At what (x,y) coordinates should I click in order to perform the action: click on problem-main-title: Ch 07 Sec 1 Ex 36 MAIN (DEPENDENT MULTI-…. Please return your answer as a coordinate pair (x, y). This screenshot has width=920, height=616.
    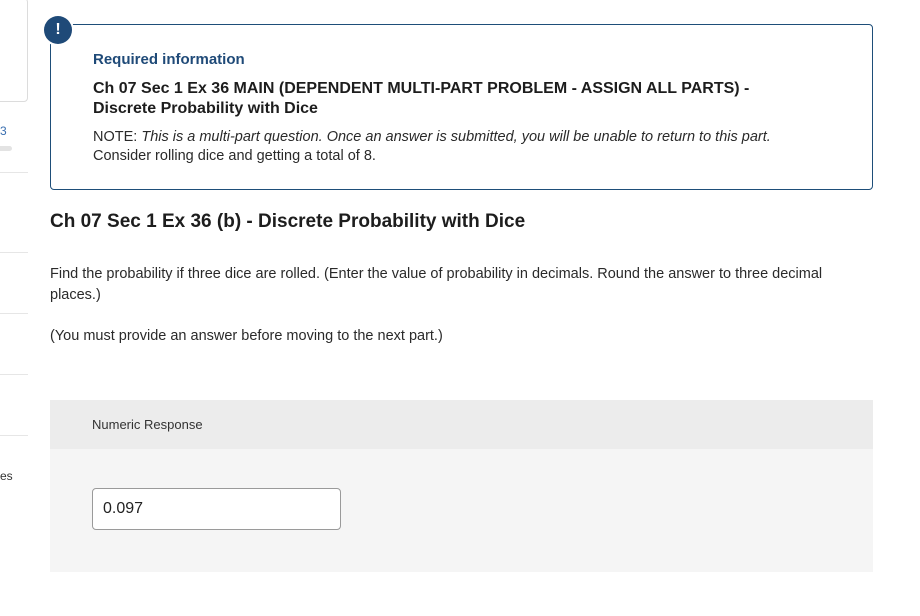
    Looking at the image, I should click on (421, 98).